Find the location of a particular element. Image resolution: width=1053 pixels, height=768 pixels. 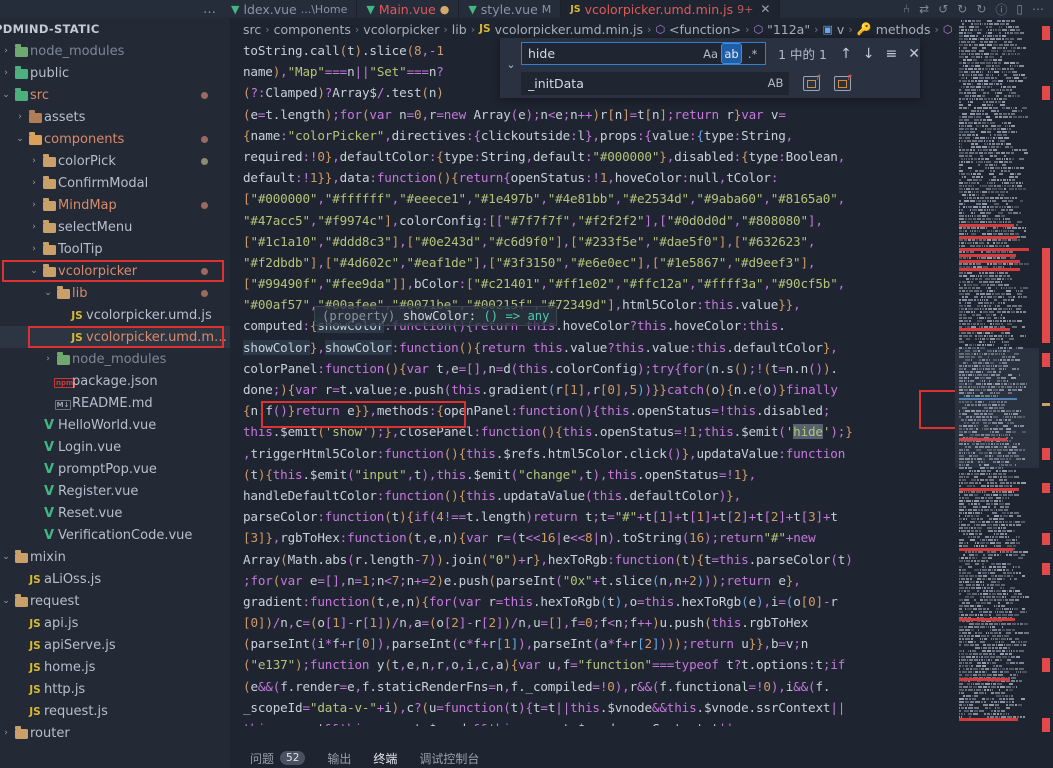

panel-tab-0: 问题 52 is located at coordinates (278, 758).